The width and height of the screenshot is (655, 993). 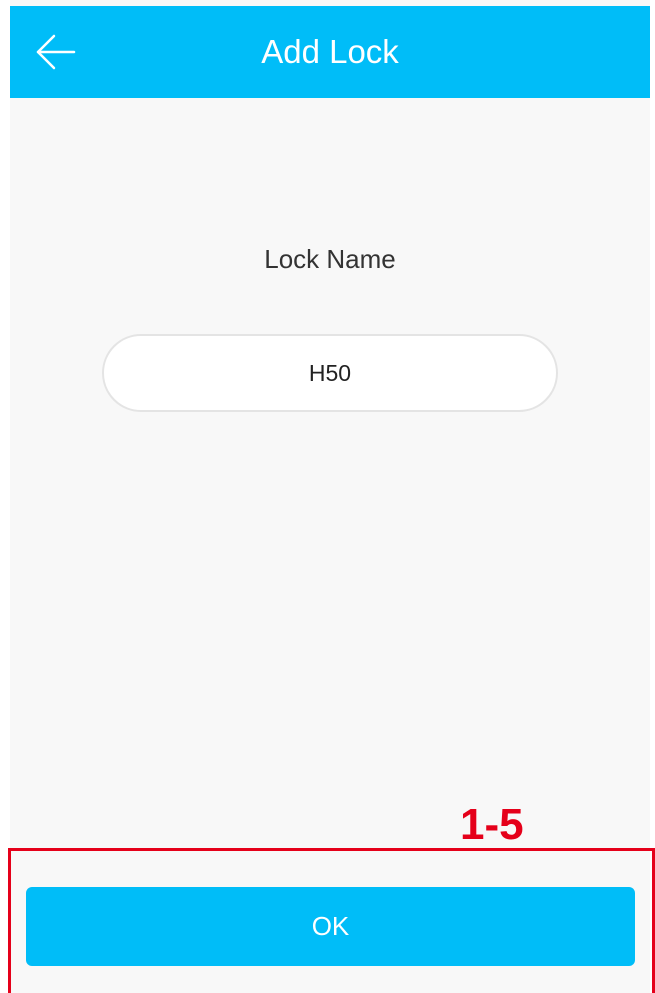 What do you see at coordinates (492, 824) in the screenshot?
I see `step-annotation: 1-5` at bounding box center [492, 824].